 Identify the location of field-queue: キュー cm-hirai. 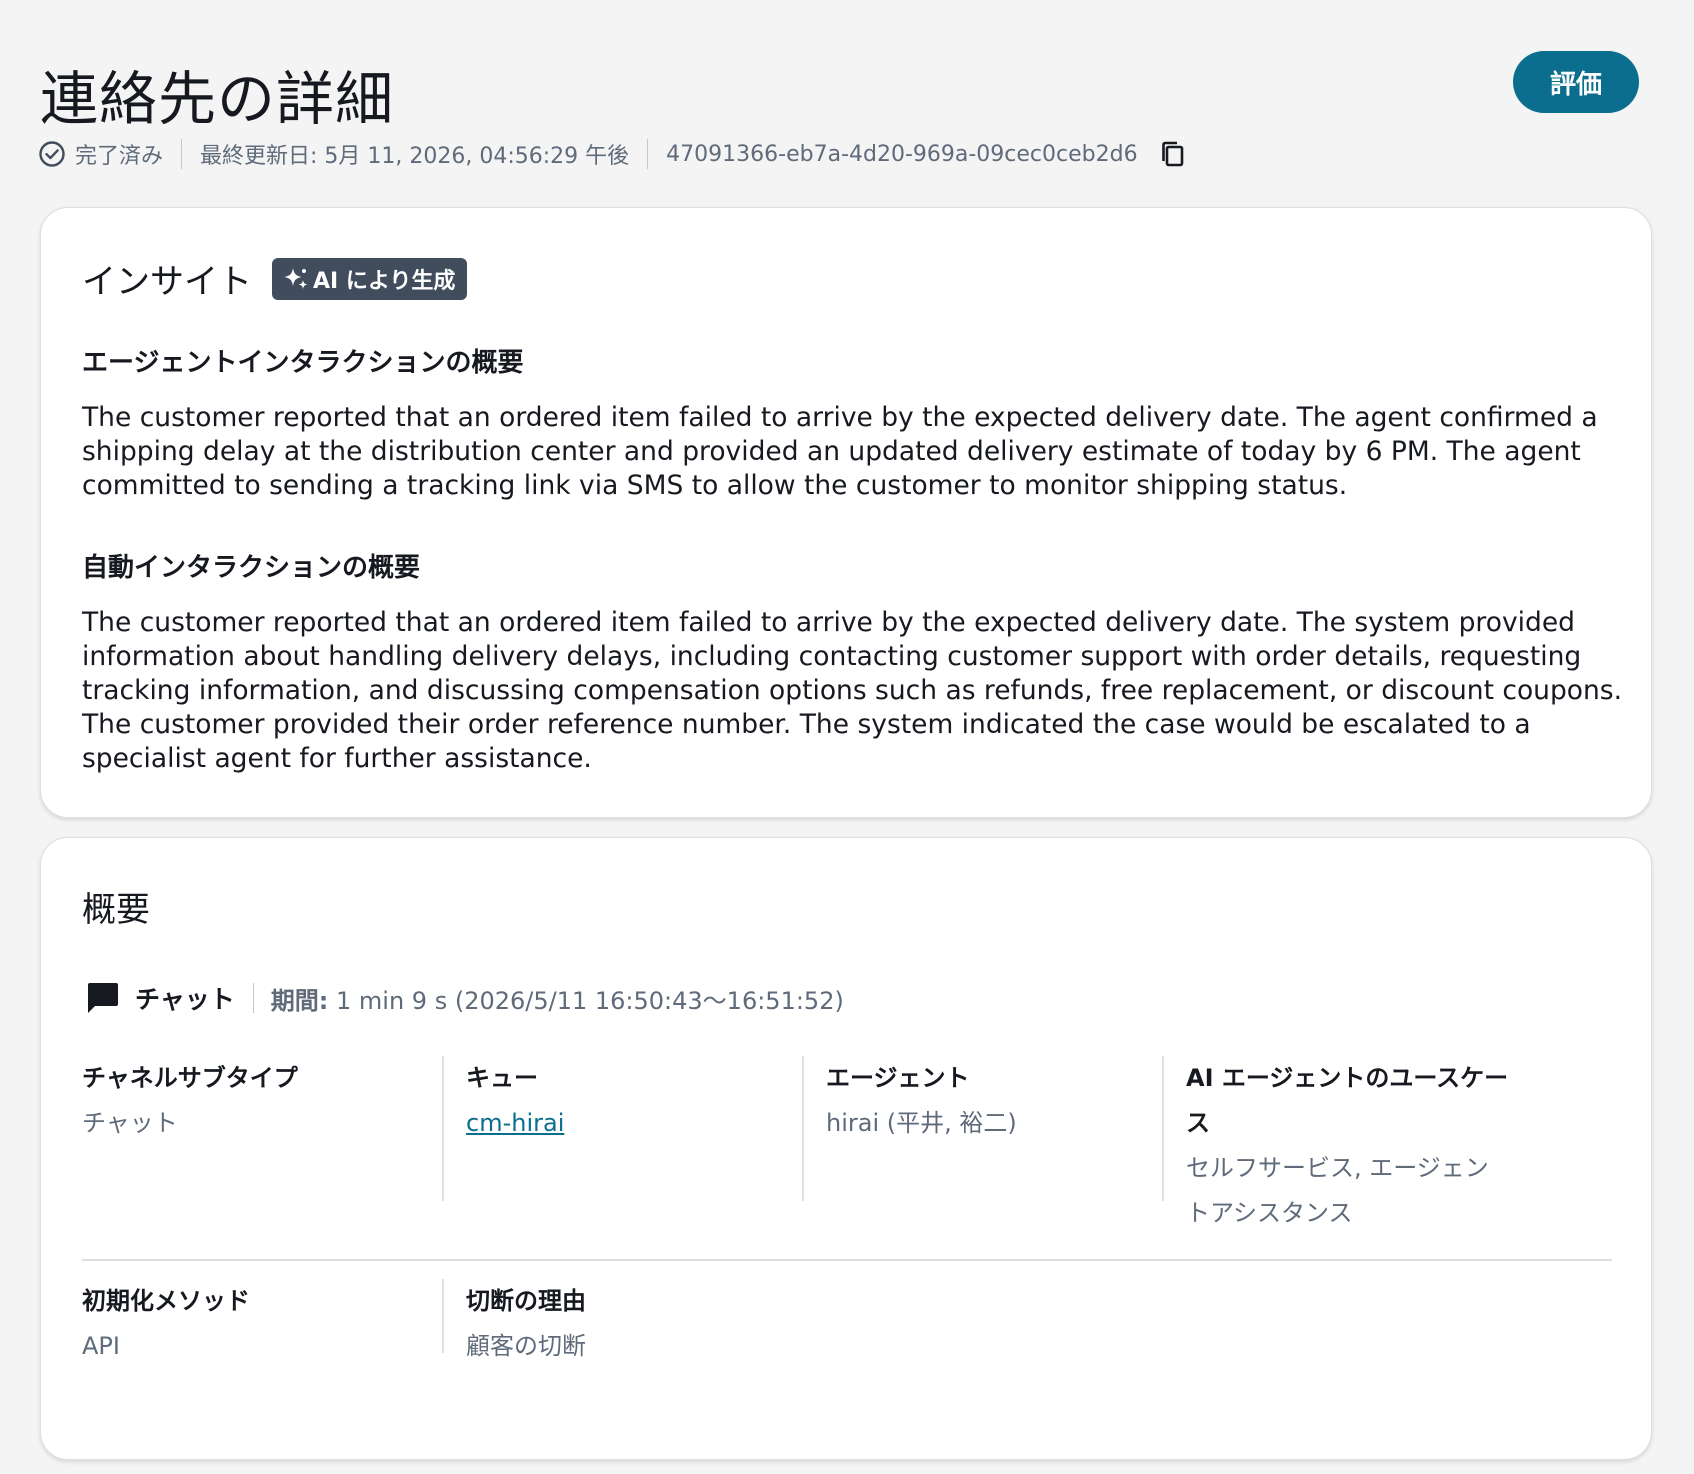
(622, 1128).